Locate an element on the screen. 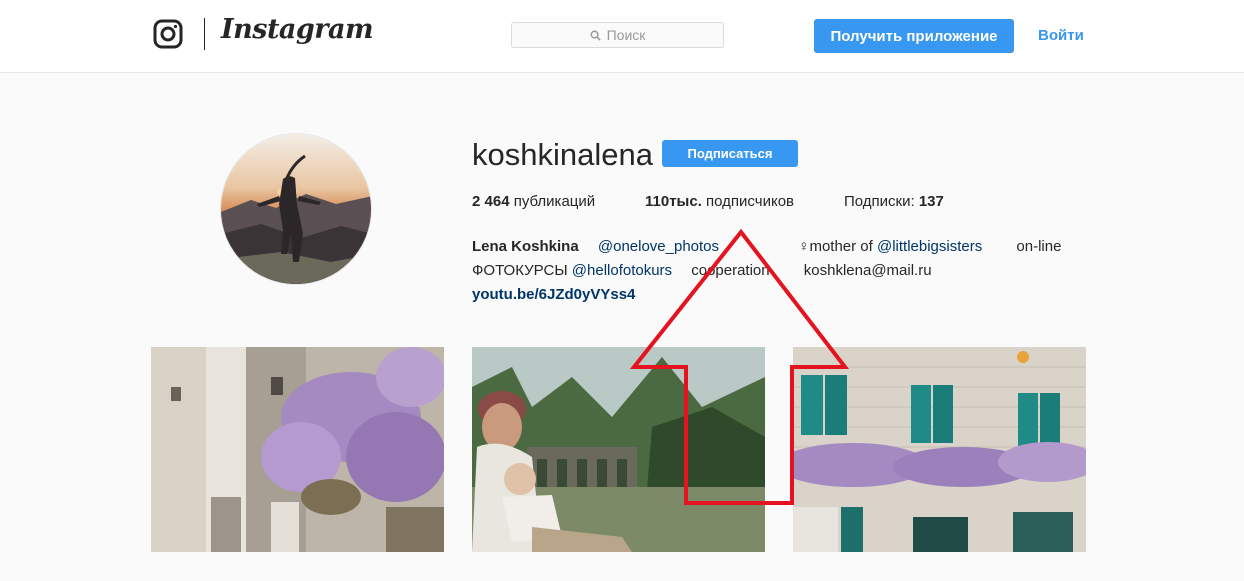 This screenshot has width=1244, height=581. logo-divider is located at coordinates (204, 34).